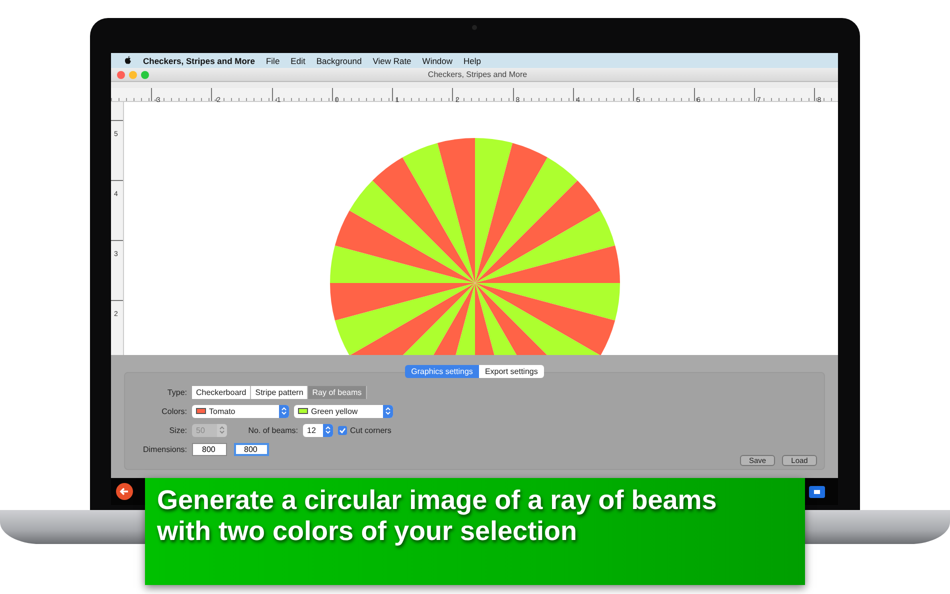  I want to click on settings-tab: Export settings, so click(511, 371).